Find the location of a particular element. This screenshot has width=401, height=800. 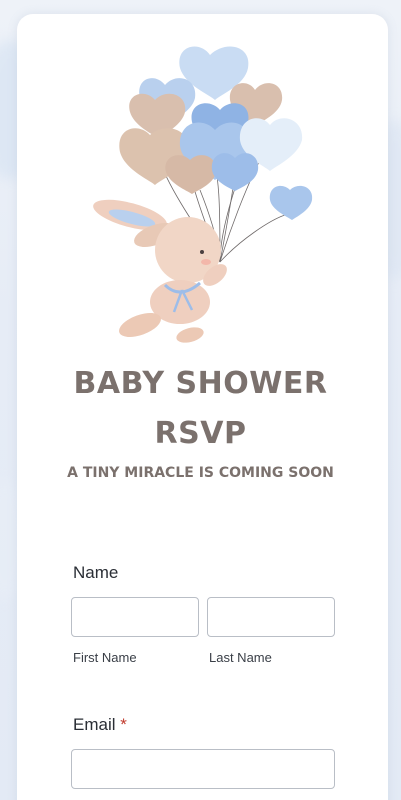

balloon-small-blue is located at coordinates (291, 202).